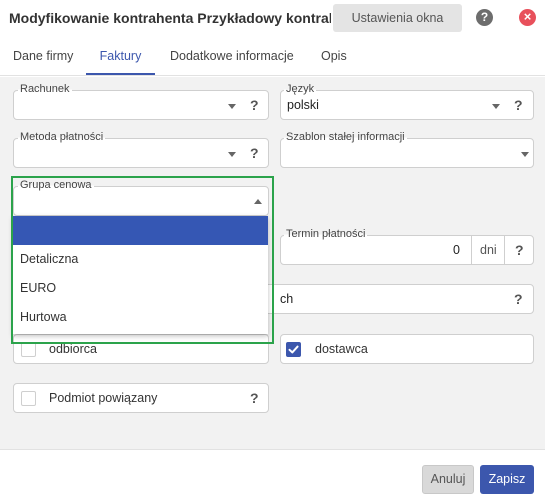 The image size is (545, 504). Describe the element at coordinates (303, 105) in the screenshot. I see `jezyk-value: polski` at that location.